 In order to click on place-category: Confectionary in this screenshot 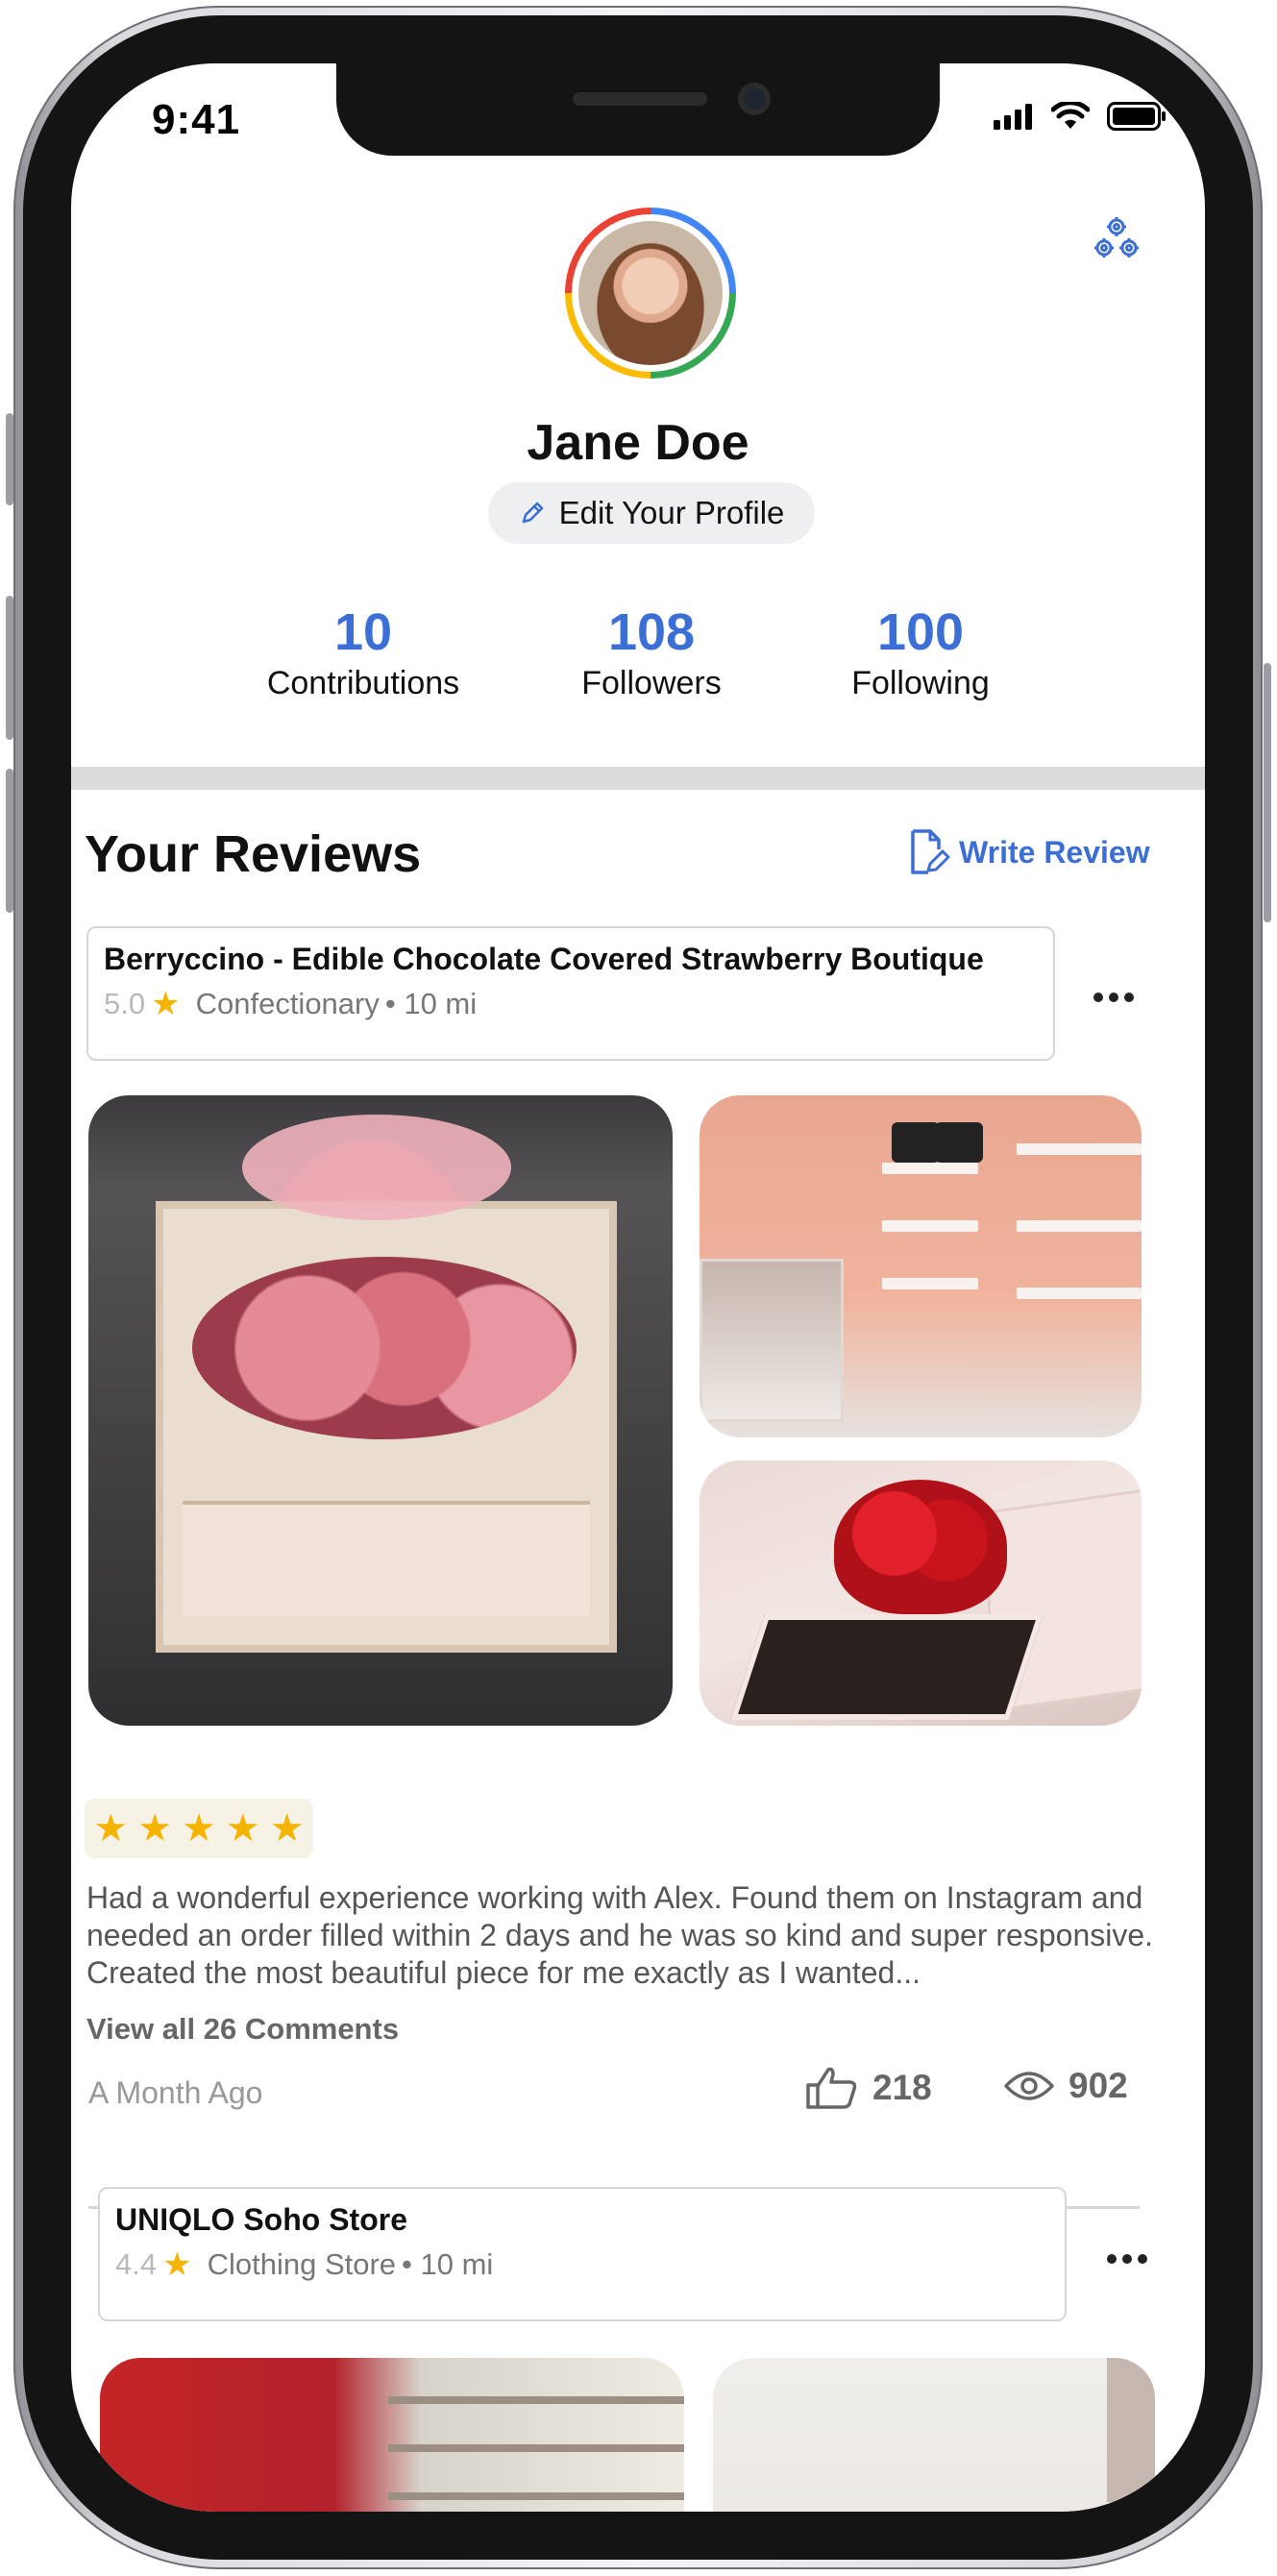, I will do `click(287, 1003)`.